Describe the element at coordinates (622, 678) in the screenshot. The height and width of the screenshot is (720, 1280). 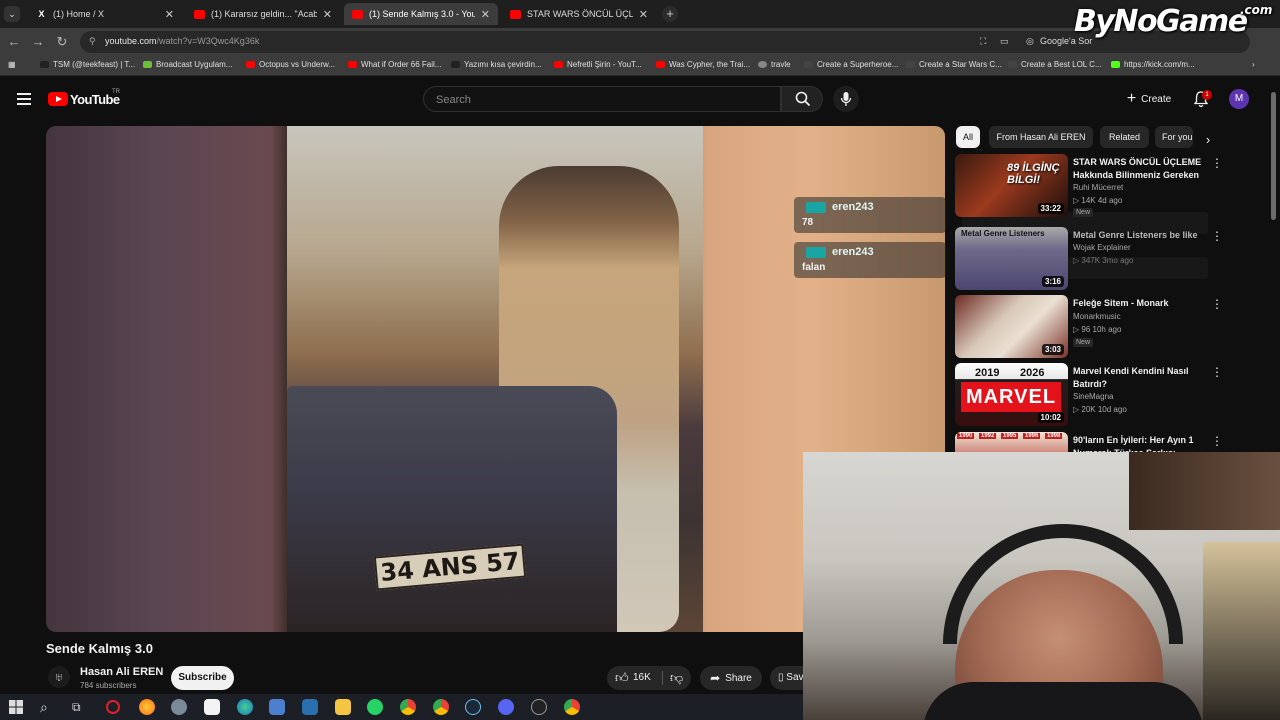
I see `thumbs-up-icon: 👍︎` at that location.